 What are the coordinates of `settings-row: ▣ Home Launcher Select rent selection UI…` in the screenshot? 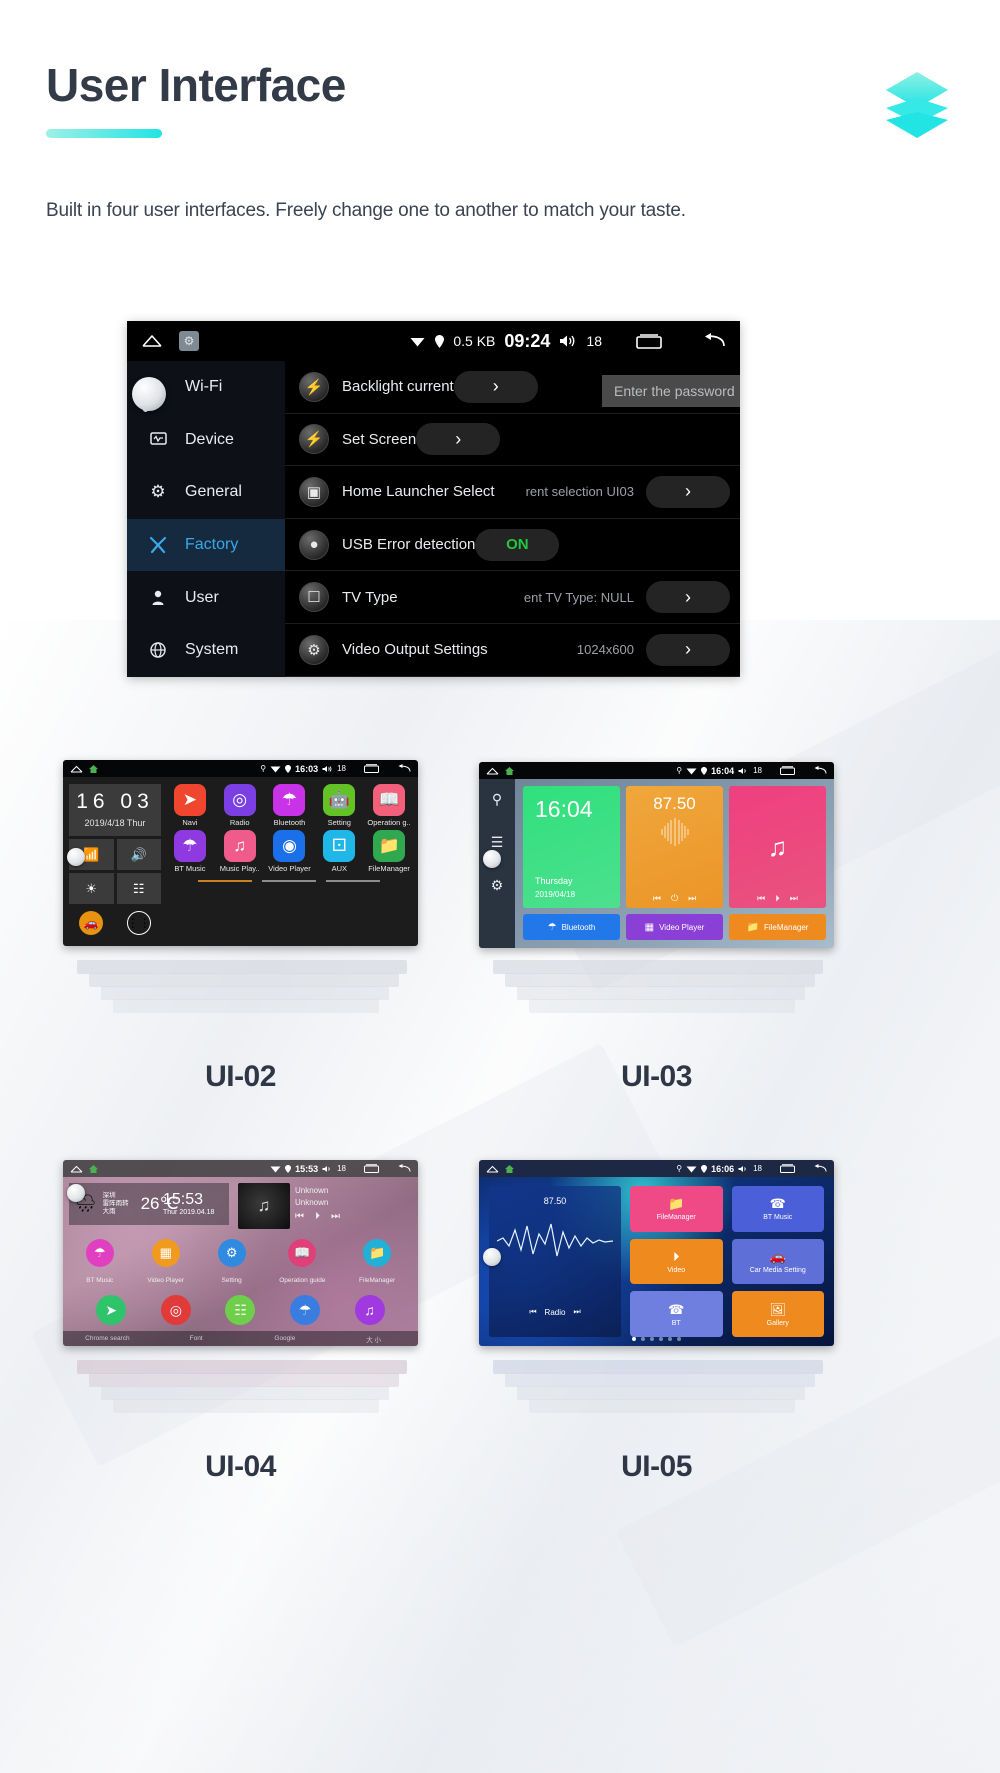 It's located at (512, 492).